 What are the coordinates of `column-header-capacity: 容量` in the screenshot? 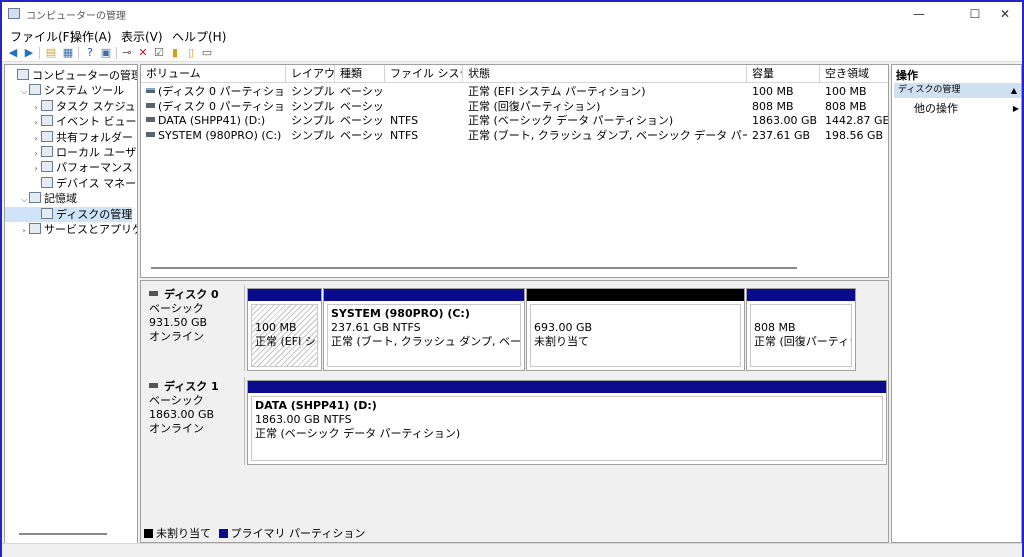 It's located at (783, 74).